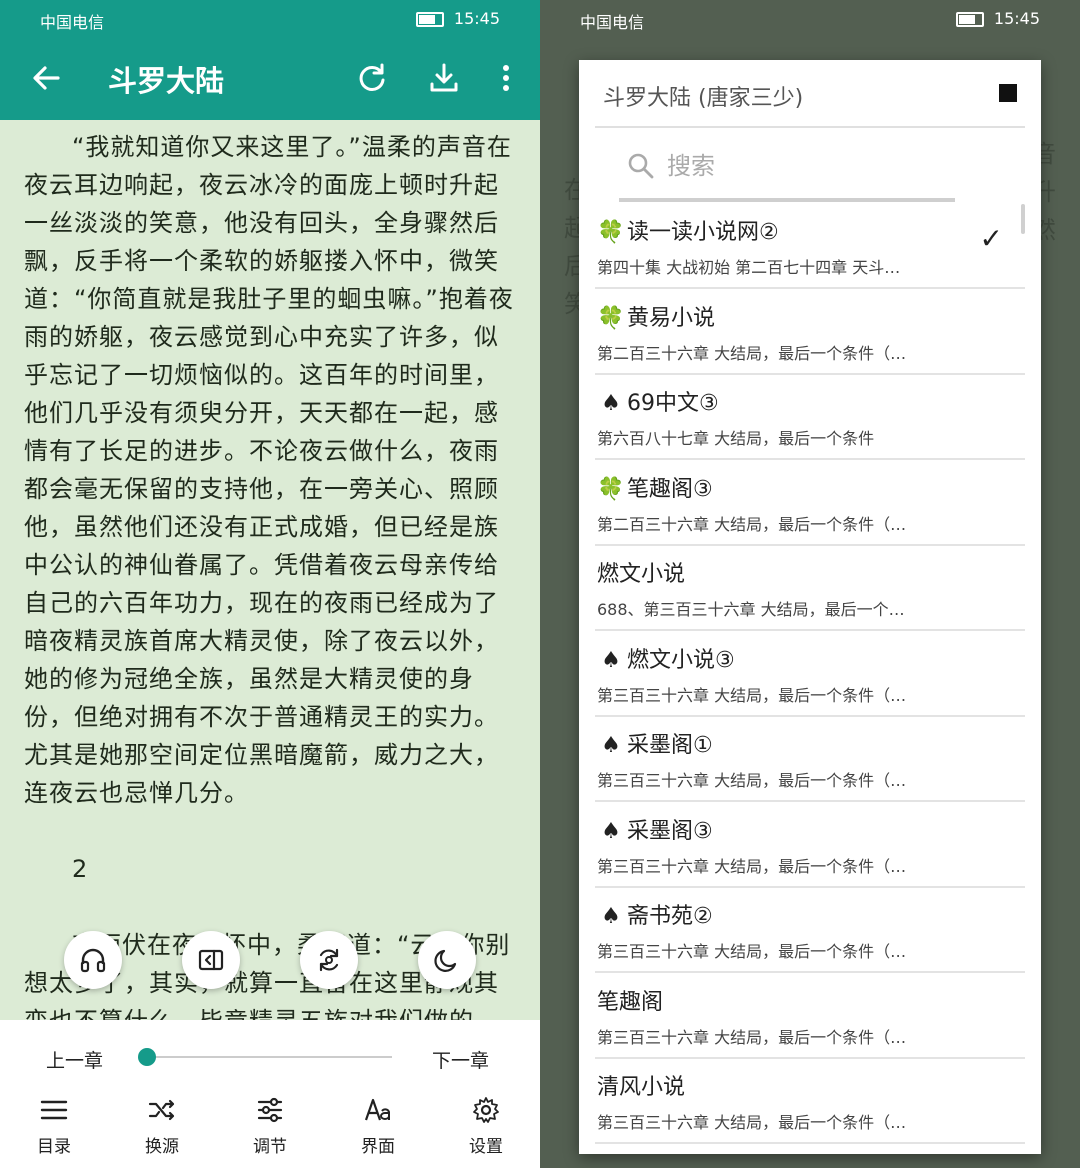 This screenshot has height=1168, width=1080. I want to click on back-button, so click(46, 78).